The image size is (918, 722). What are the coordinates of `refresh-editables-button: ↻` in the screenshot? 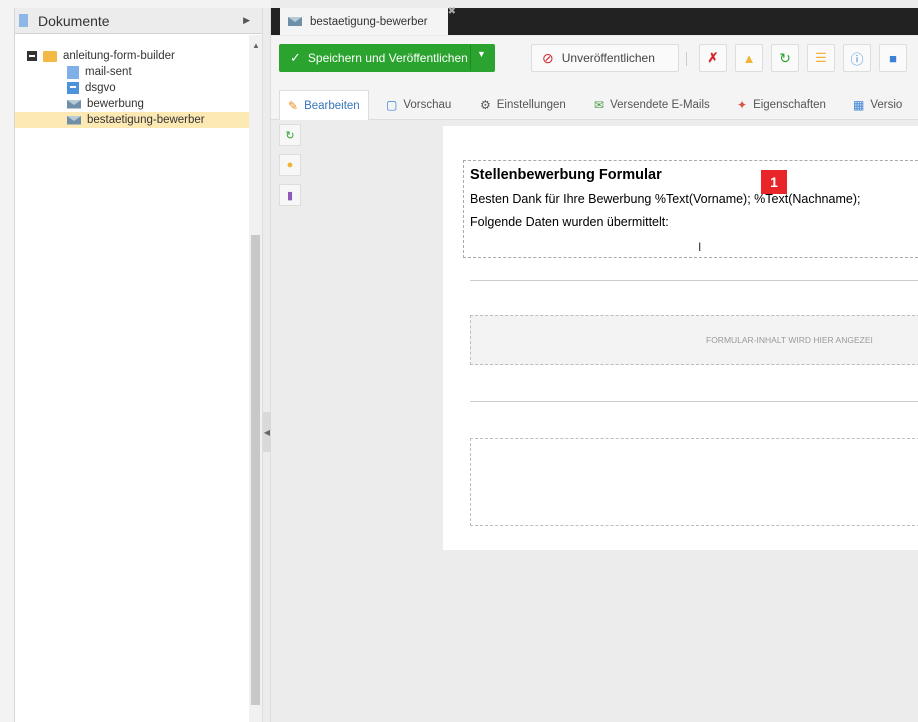 It's located at (290, 135).